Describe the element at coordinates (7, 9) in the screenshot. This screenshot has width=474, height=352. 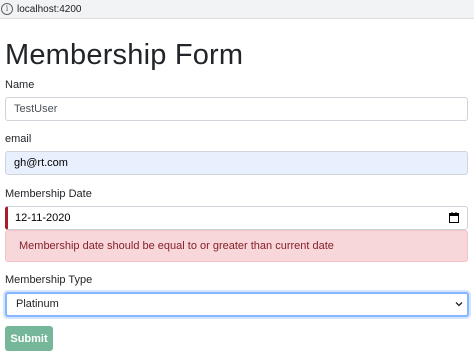
I see `site-info-icon: i` at that location.